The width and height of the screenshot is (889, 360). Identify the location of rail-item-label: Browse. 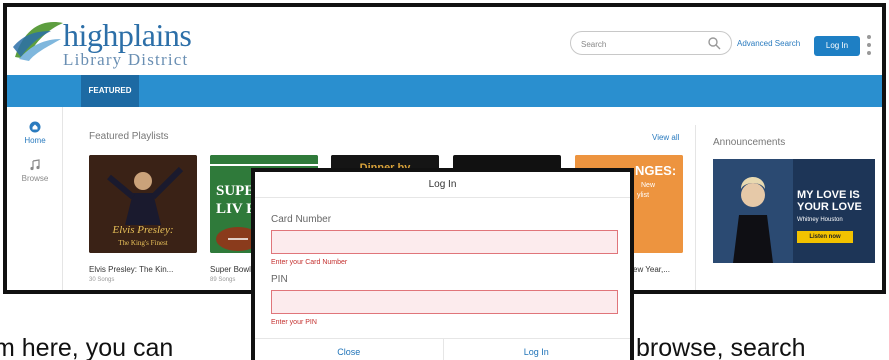
(35, 178).